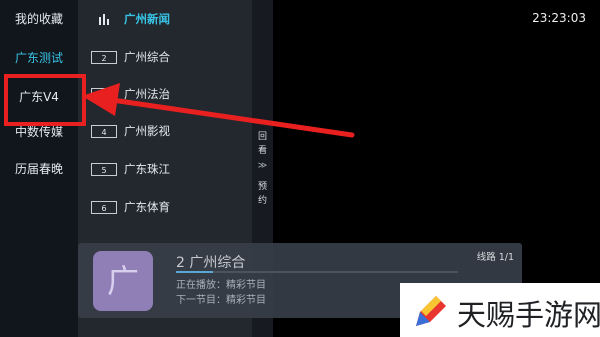 The width and height of the screenshot is (600, 337). Describe the element at coordinates (528, 315) in the screenshot. I see `watermark-text: 天赐手游网` at that location.